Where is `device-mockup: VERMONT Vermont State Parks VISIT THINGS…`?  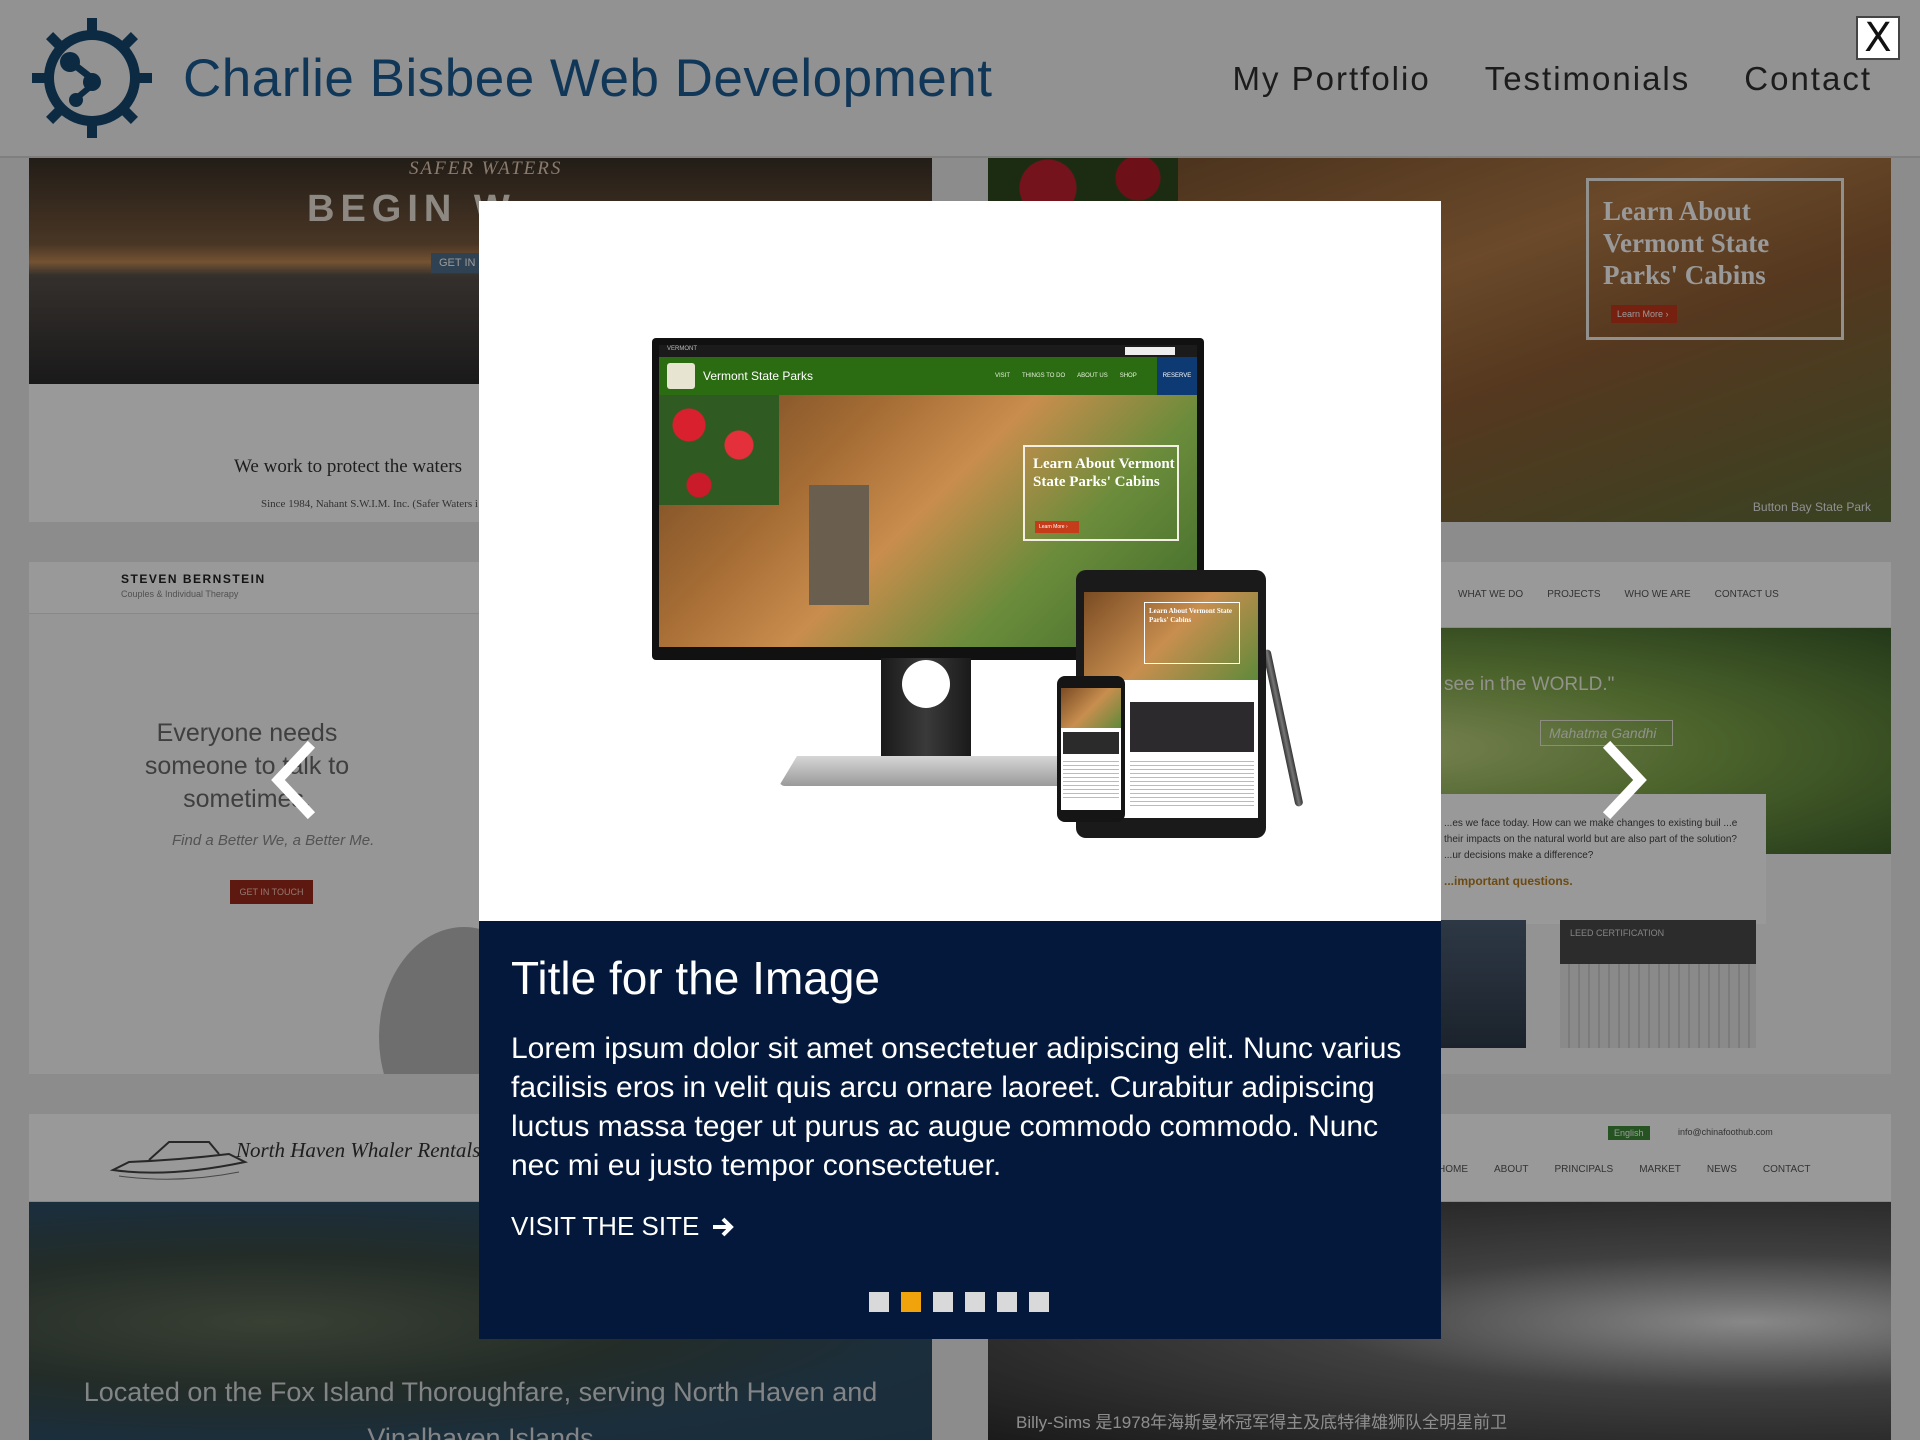
device-mockup: VERMONT Vermont State Parks VISIT THINGS… is located at coordinates (979, 598).